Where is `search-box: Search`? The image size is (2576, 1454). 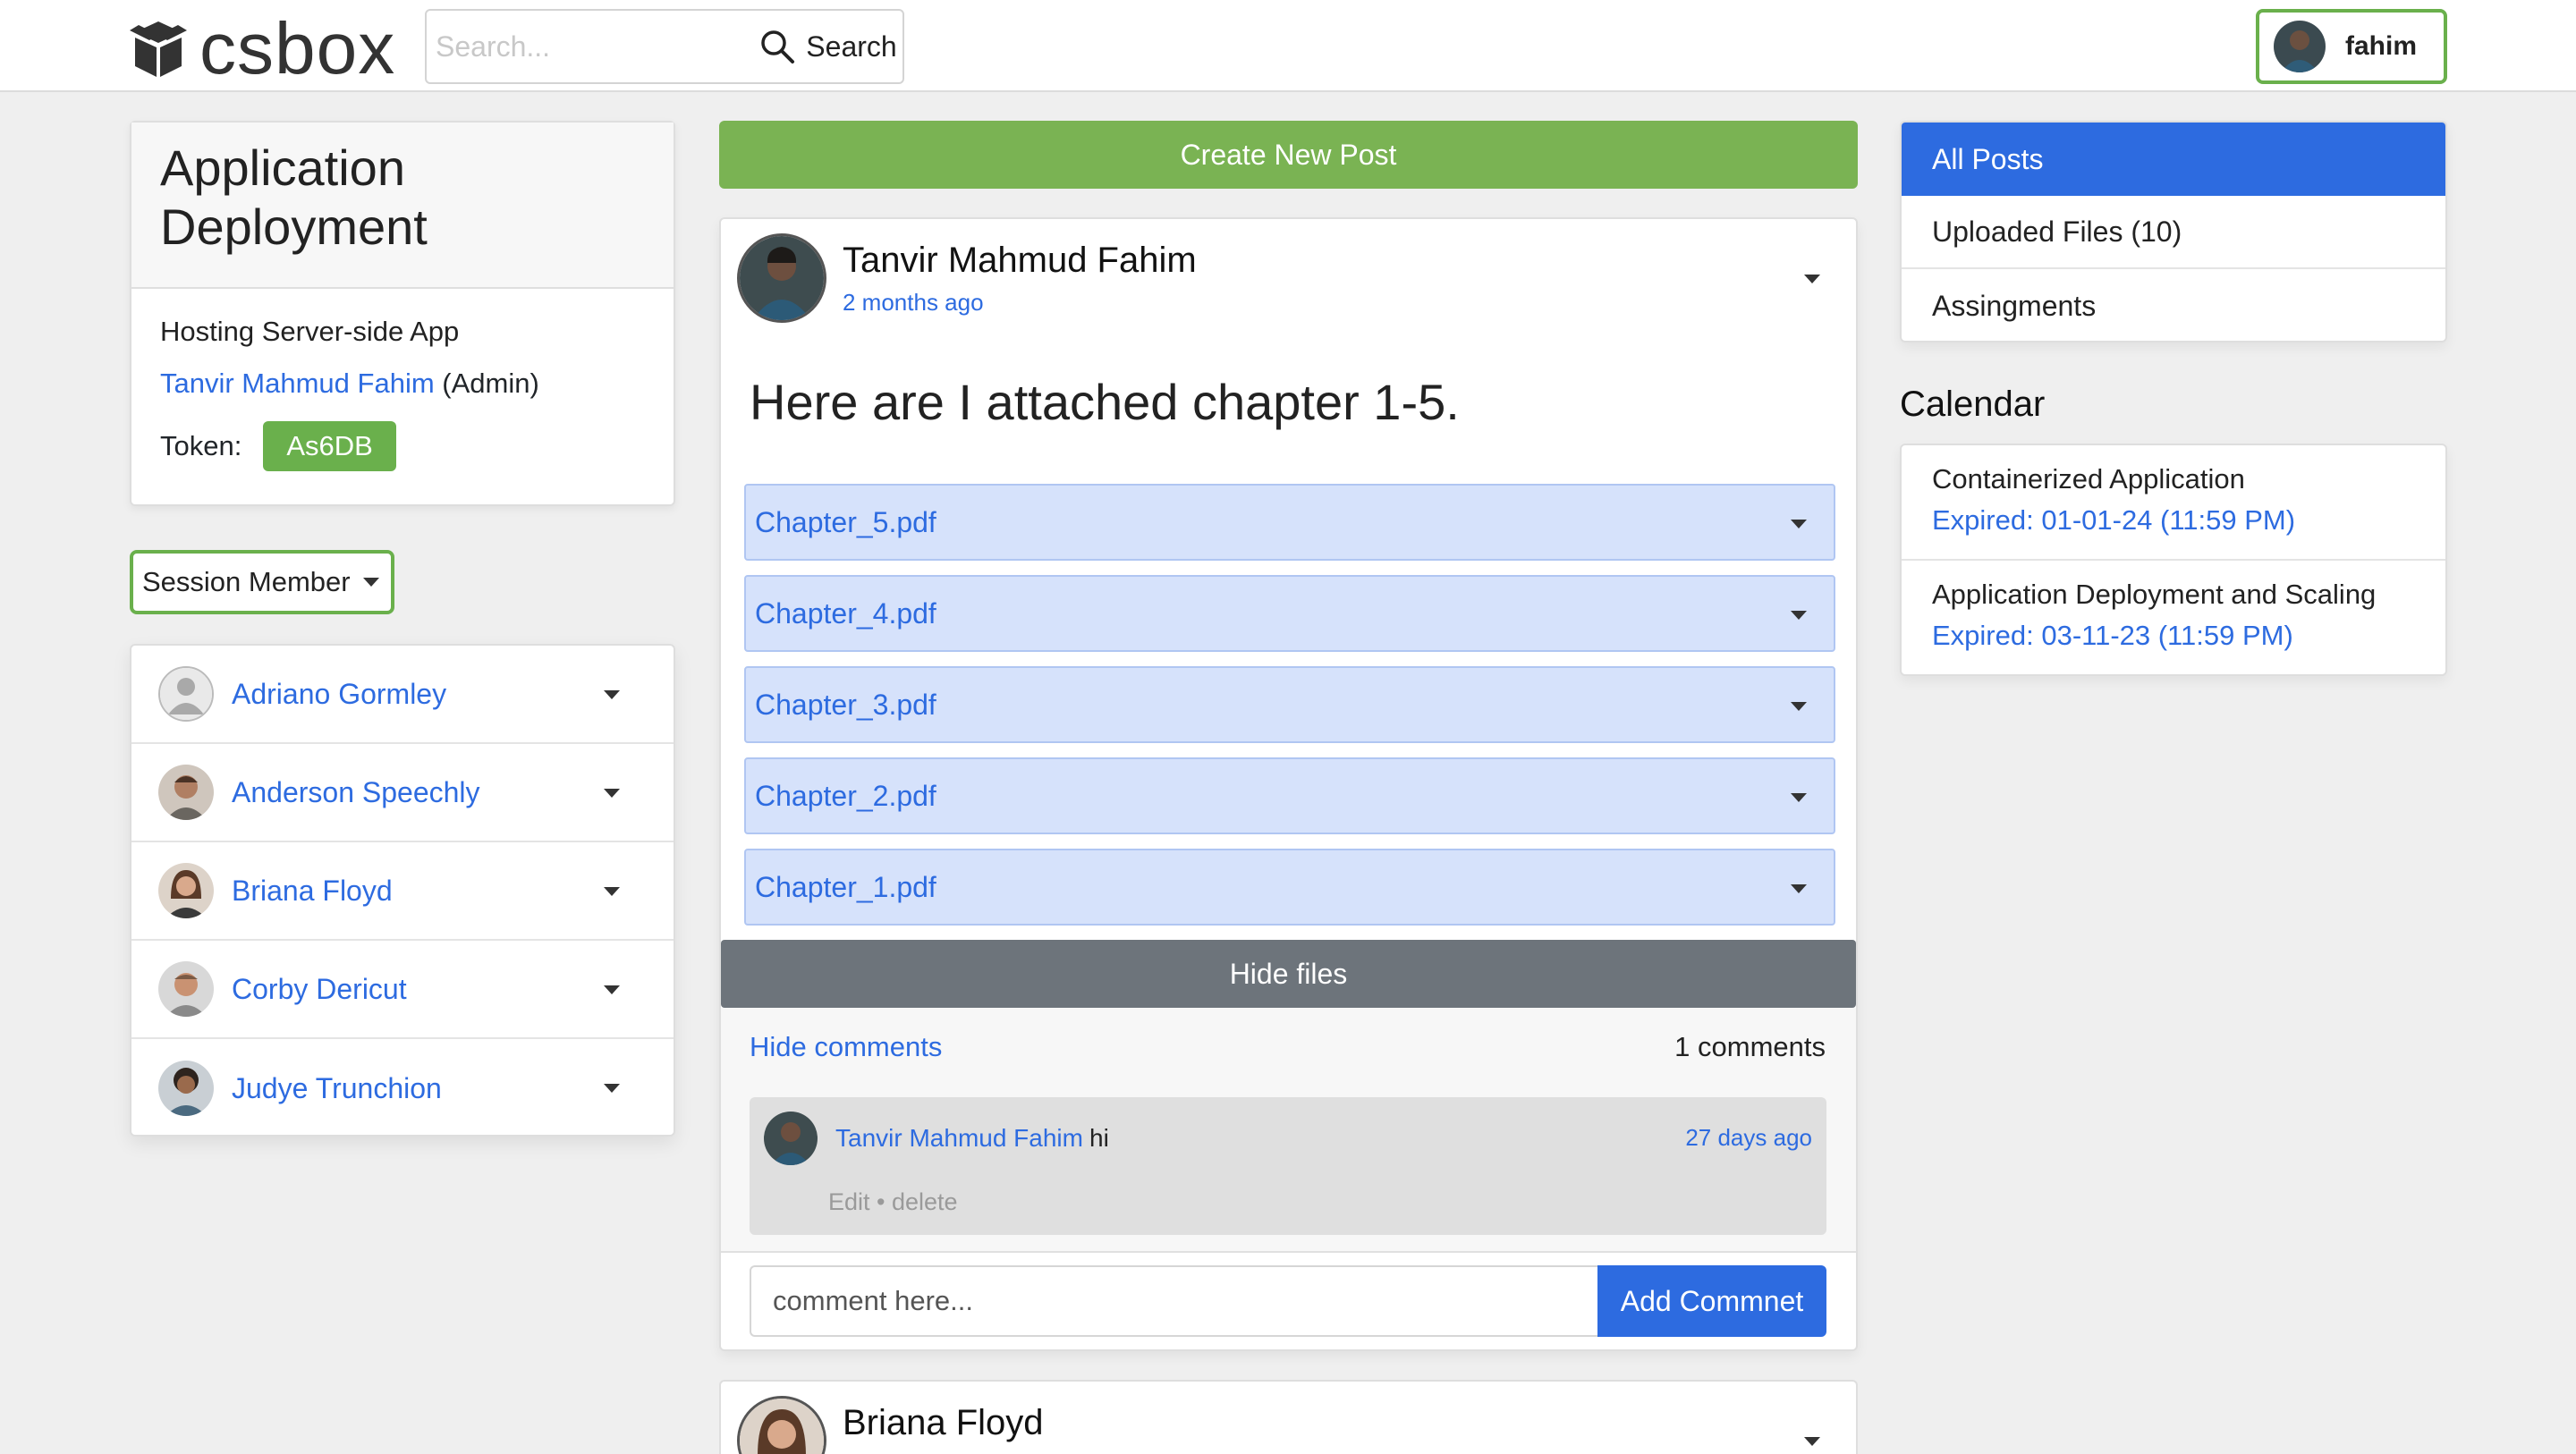 search-box: Search is located at coordinates (664, 46).